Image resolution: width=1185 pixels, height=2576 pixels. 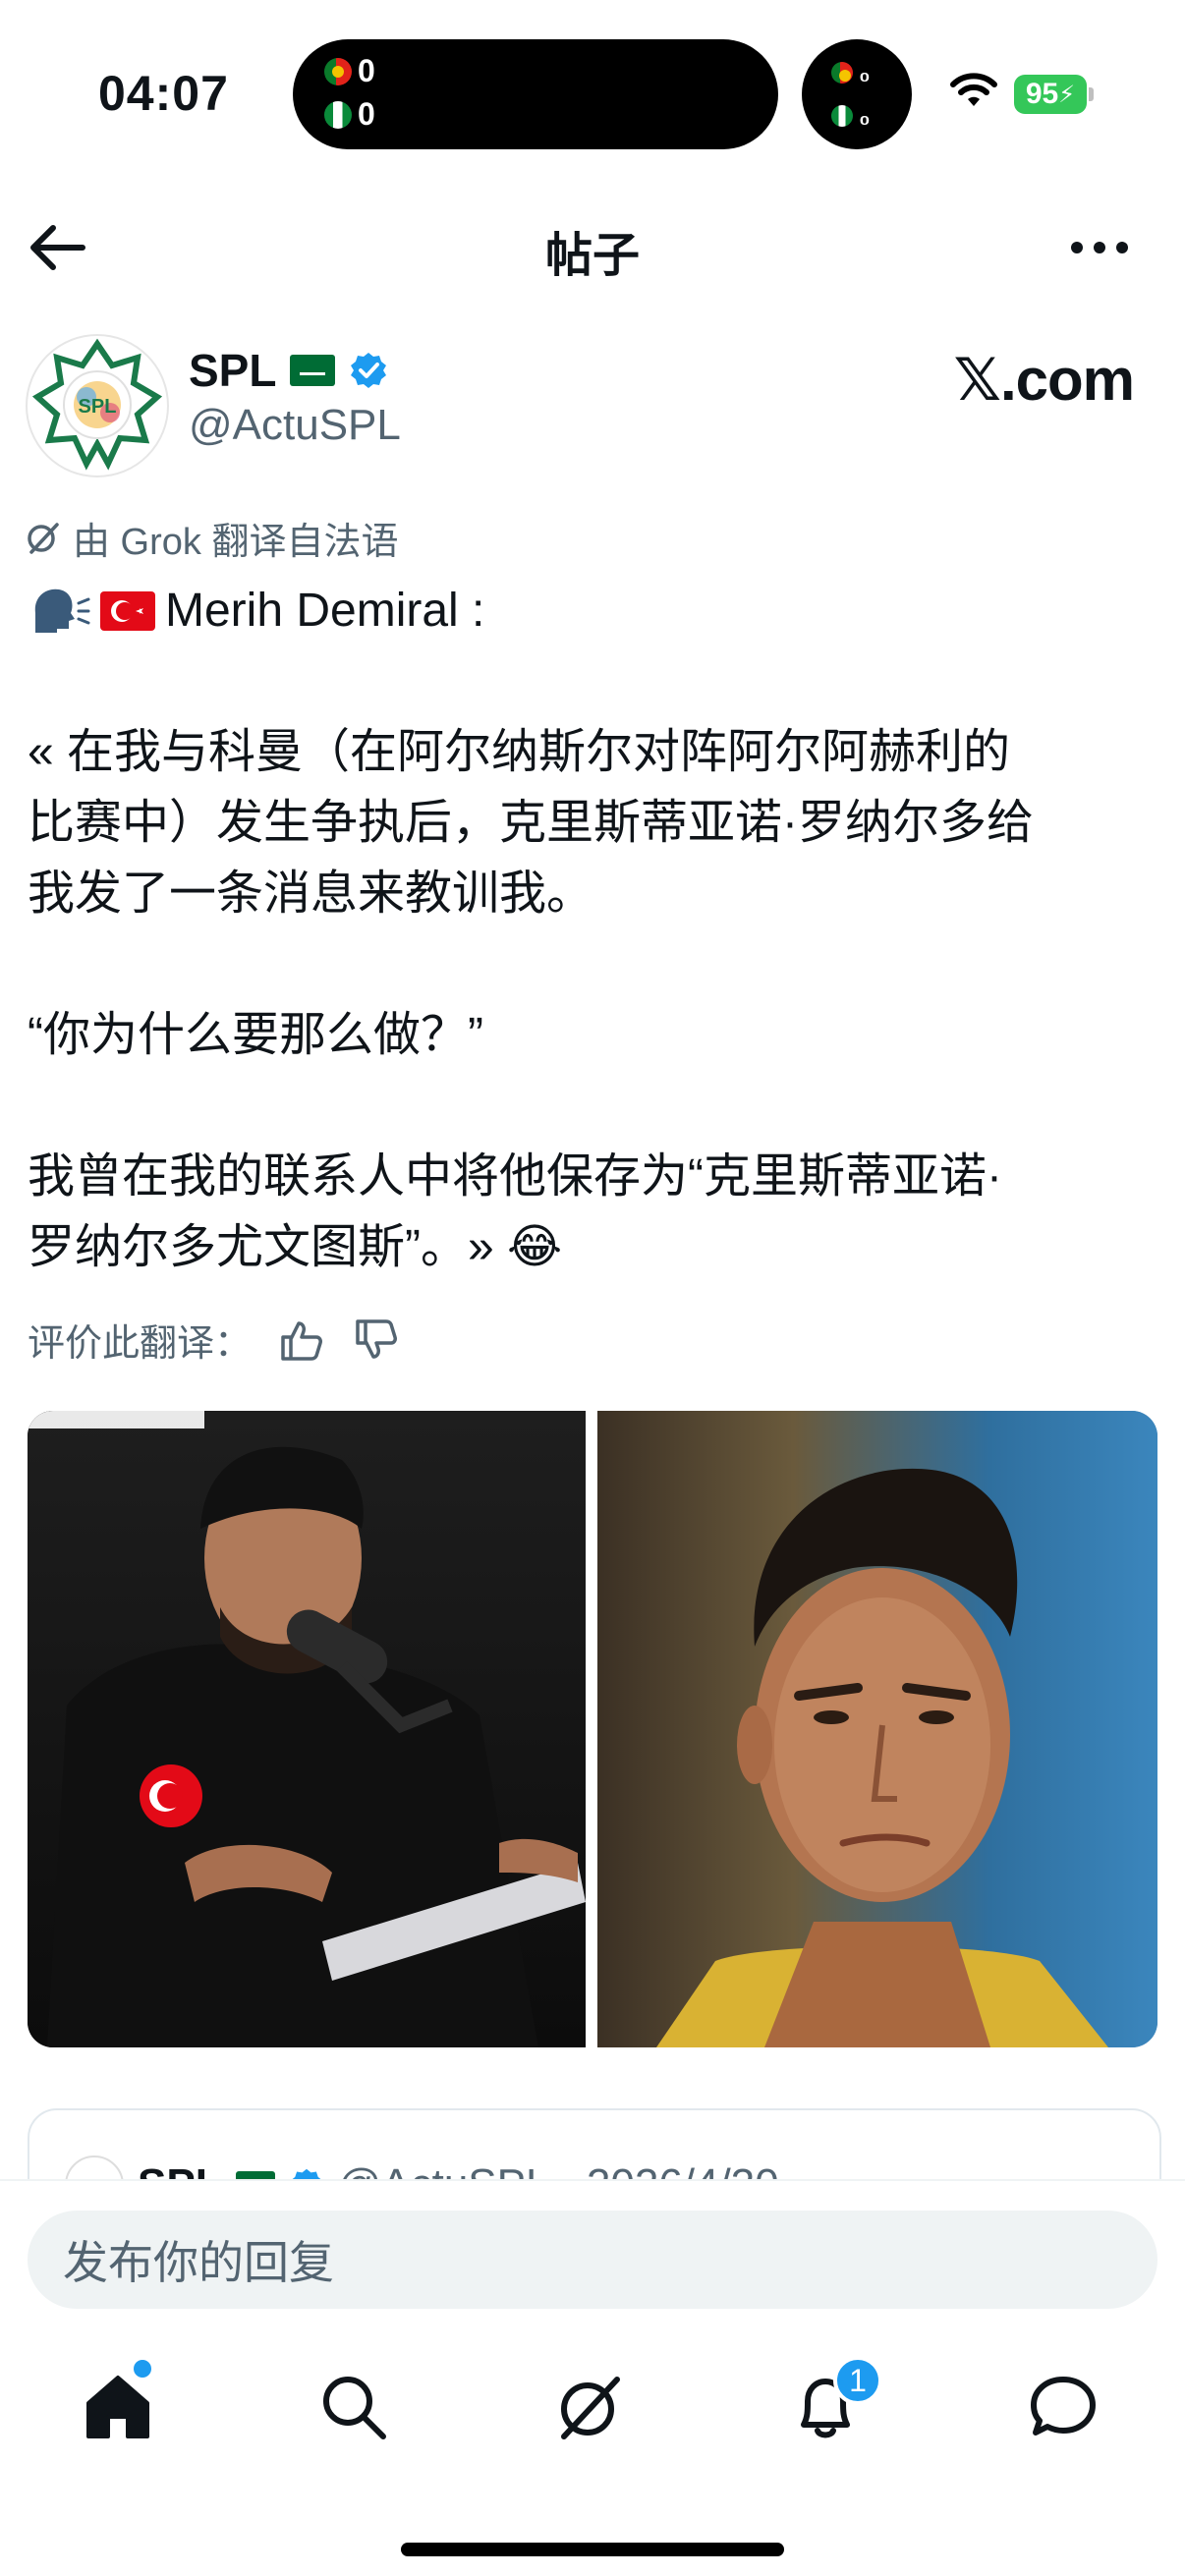 What do you see at coordinates (140, 1344) in the screenshot?
I see `rate-translation-label: 评价此翻译：` at bounding box center [140, 1344].